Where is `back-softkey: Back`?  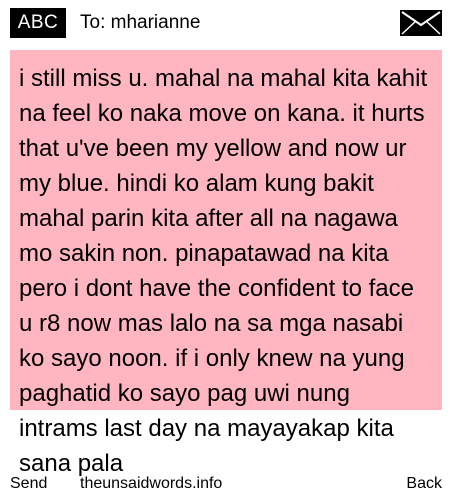 back-softkey: Back is located at coordinates (424, 484).